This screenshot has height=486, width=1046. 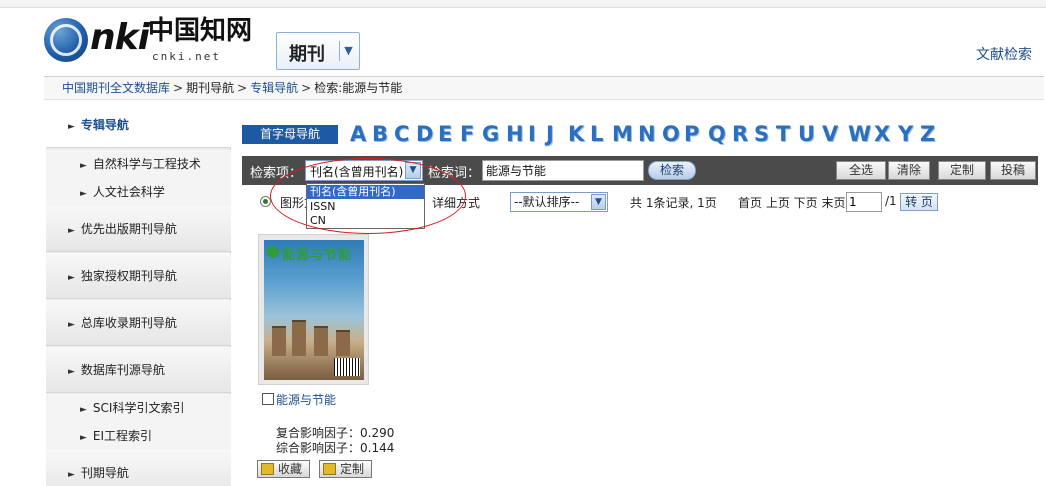 What do you see at coordinates (445, 134) in the screenshot?
I see `letter-e: E` at bounding box center [445, 134].